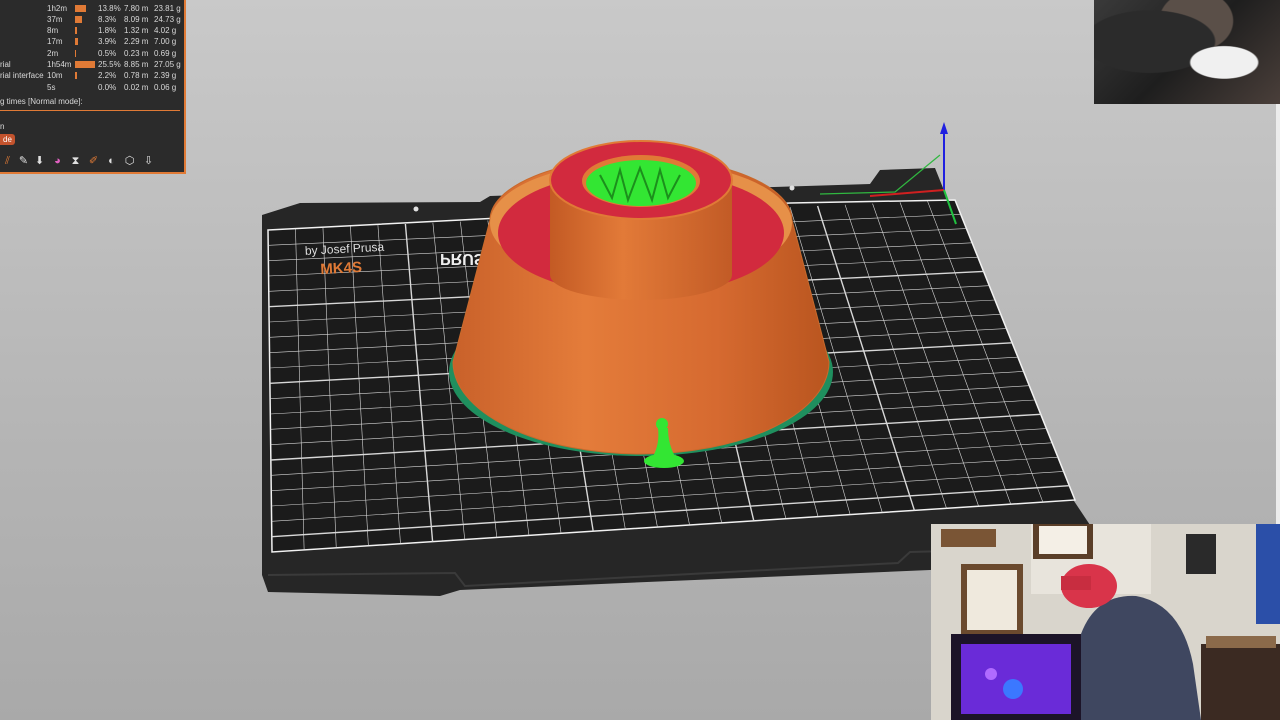 This screenshot has height=720, width=1280. What do you see at coordinates (41, 101) in the screenshot?
I see `estimated-times-label: g times [Normal mode]:` at bounding box center [41, 101].